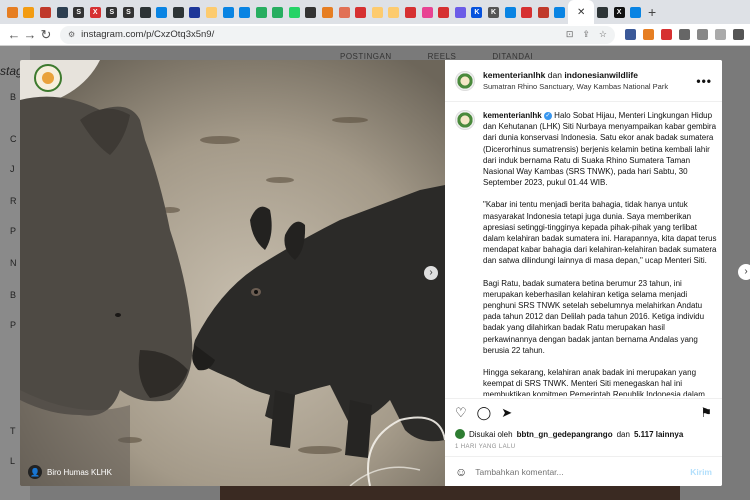  I want to click on like-heart-icon: ♡, so click(461, 413).